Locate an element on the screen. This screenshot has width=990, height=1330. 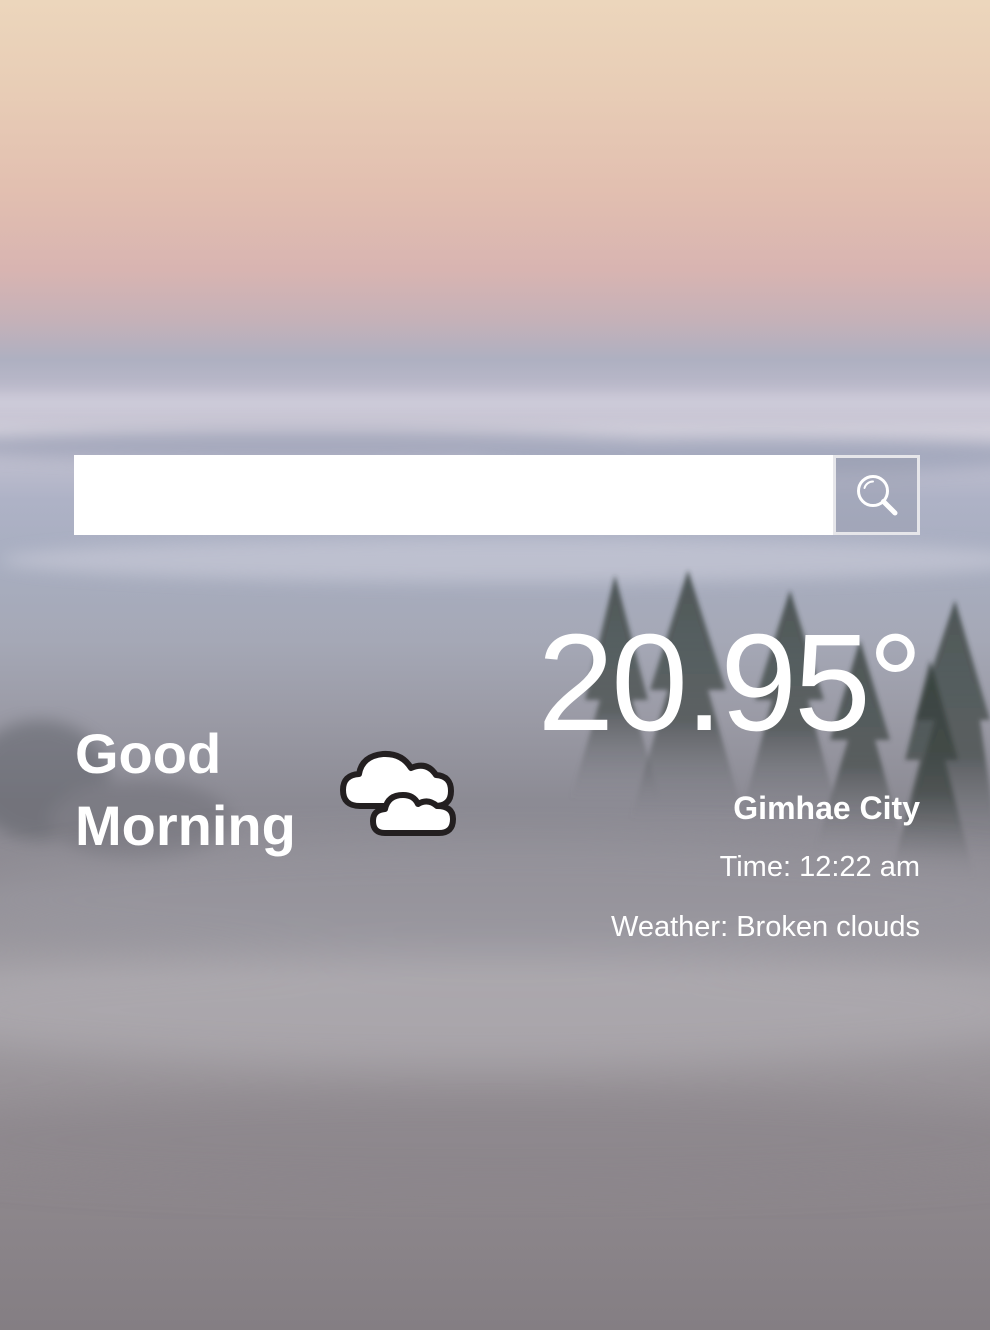
greeting-line-2: Morning is located at coordinates (185, 825).